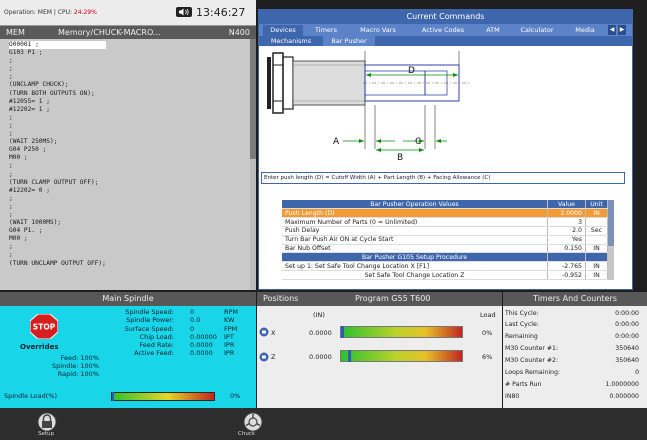 This screenshot has height=440, width=647. Describe the element at coordinates (57, 142) in the screenshot. I see `code-line: (WAIT 250MS);` at that location.